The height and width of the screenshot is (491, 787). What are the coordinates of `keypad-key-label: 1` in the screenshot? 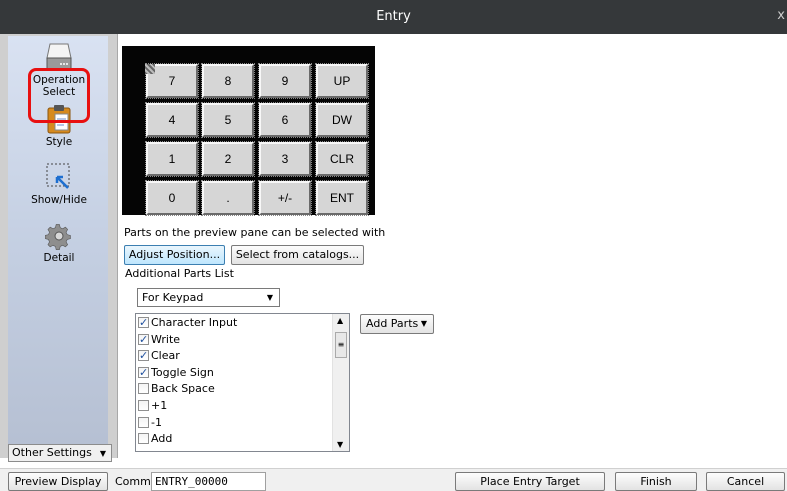 It's located at (172, 159).